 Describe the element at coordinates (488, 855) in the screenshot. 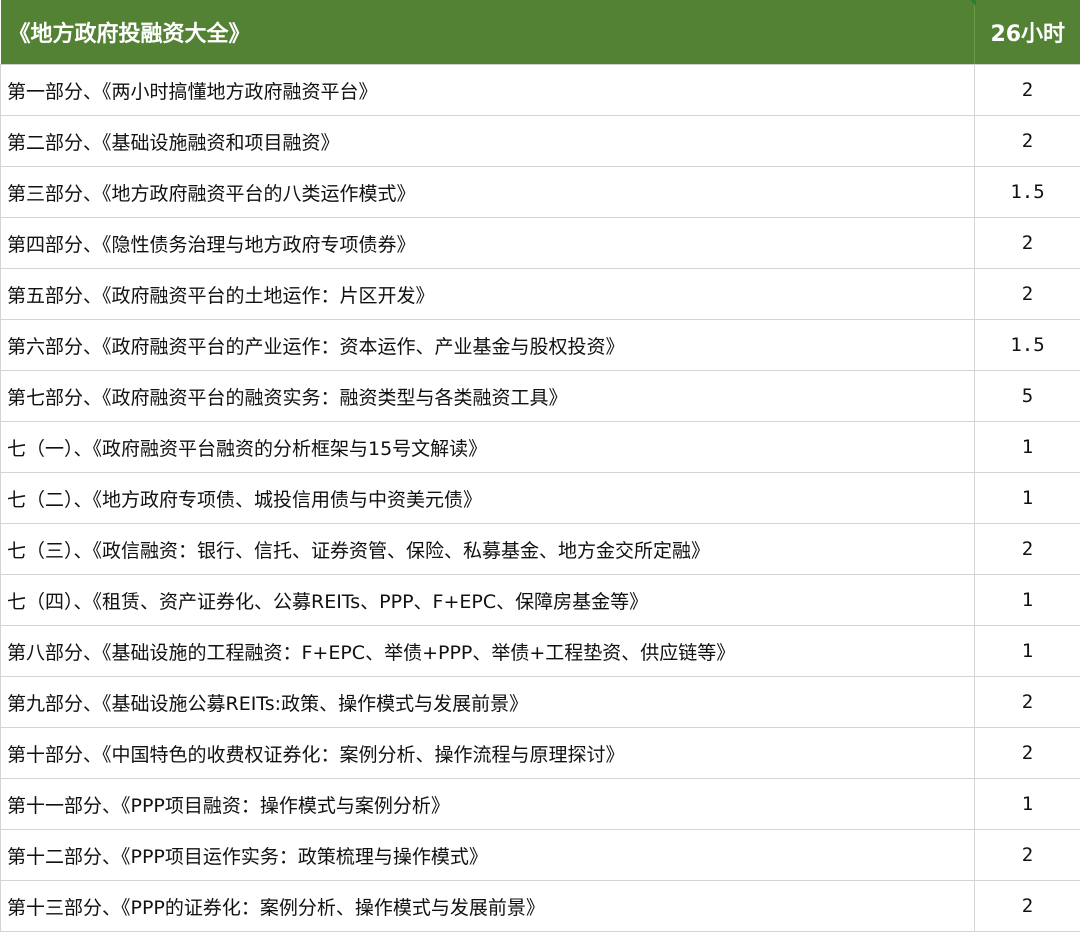

I see `course-title-cell: 第十二部分、《PPP项目运作实务：政策梳理与操作模式》` at that location.